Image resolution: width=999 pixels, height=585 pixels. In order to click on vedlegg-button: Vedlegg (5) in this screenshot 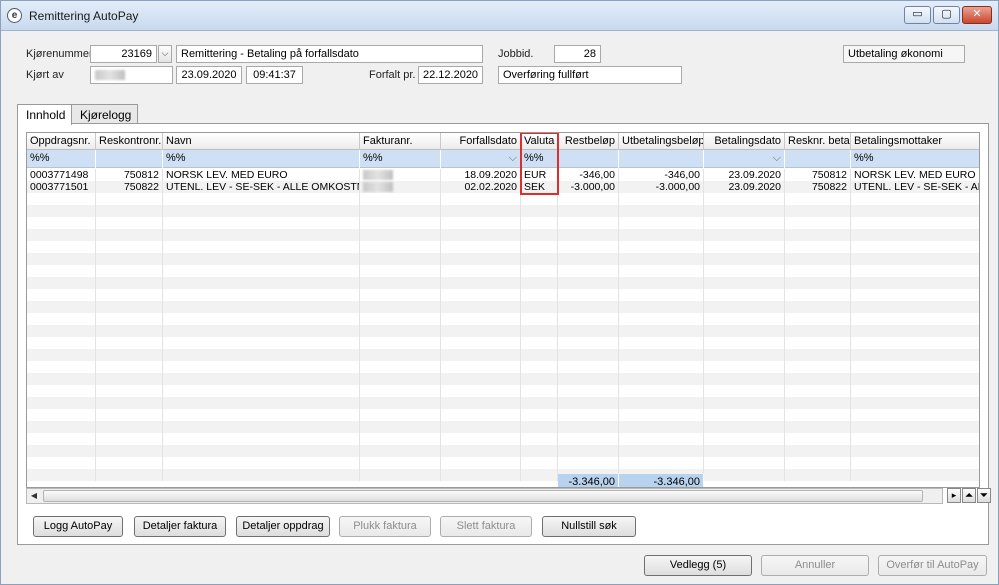, I will do `click(698, 565)`.